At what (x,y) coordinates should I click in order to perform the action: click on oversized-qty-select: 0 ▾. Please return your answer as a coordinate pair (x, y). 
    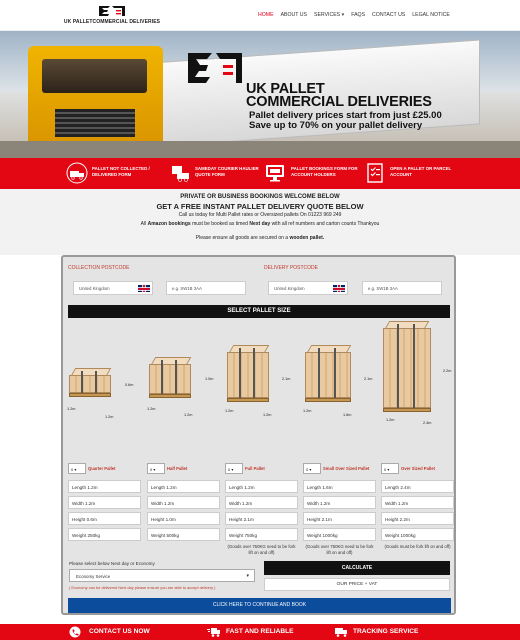
    Looking at the image, I should click on (390, 468).